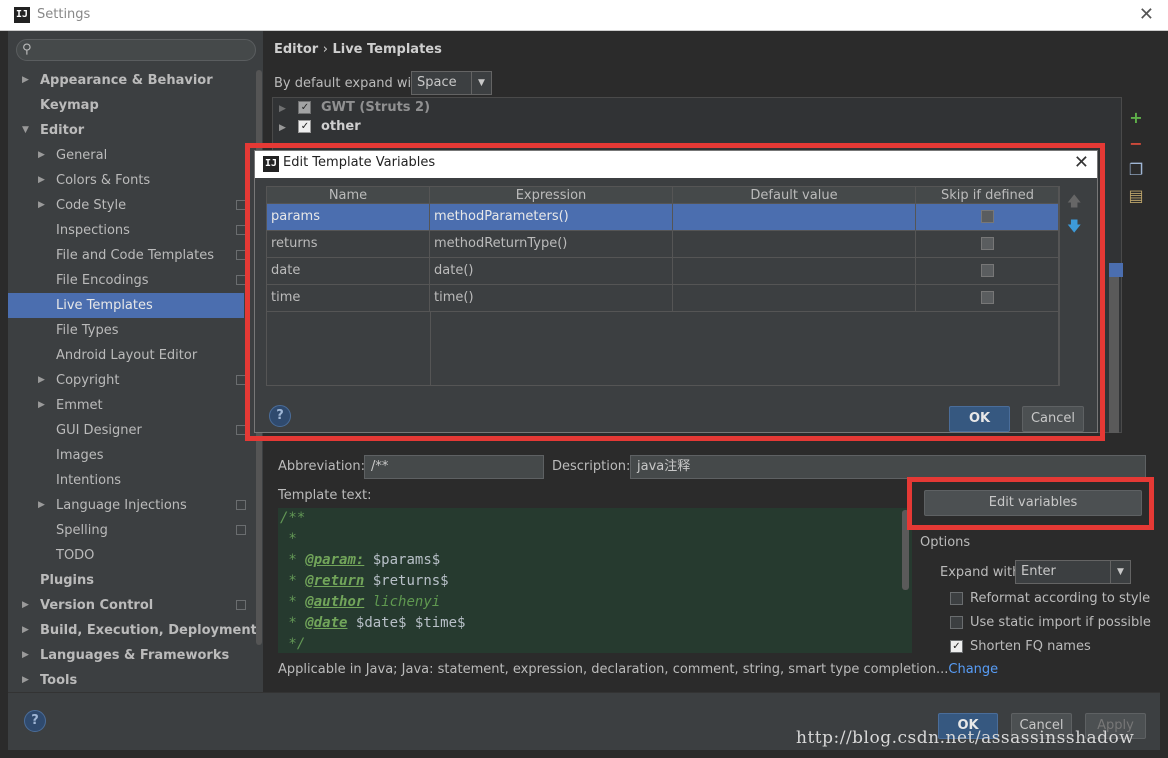  I want to click on sidebar-item-todo: TODO, so click(126, 555).